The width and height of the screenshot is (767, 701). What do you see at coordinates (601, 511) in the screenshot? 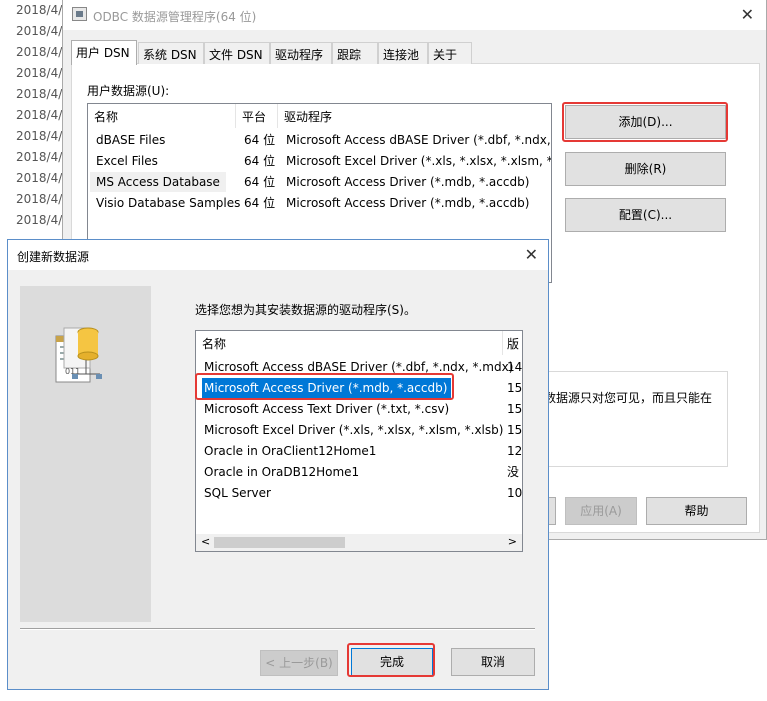
I see `apply-button: 应用(A)` at bounding box center [601, 511].